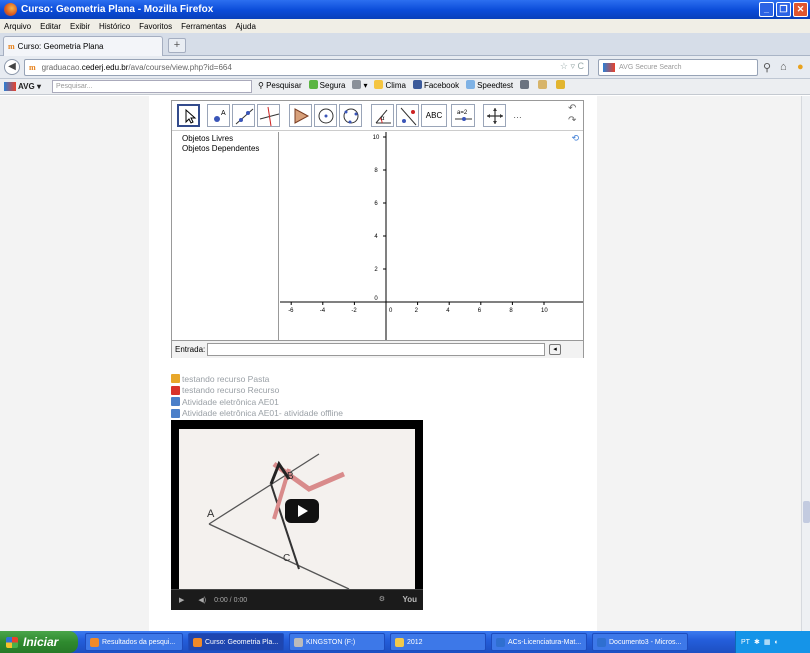 Image resolution: width=810 pixels, height=653 pixels. What do you see at coordinates (776, 642) in the screenshot?
I see `volume-tray-icon: ◐` at bounding box center [776, 642].